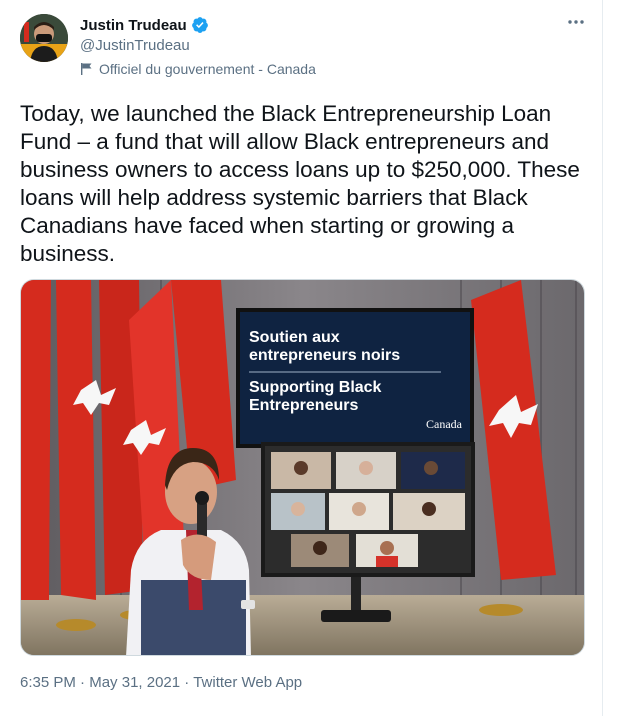 The image size is (622, 716). Describe the element at coordinates (294, 337) in the screenshot. I see `screen-title-fr-line1: Soutien aux` at that location.